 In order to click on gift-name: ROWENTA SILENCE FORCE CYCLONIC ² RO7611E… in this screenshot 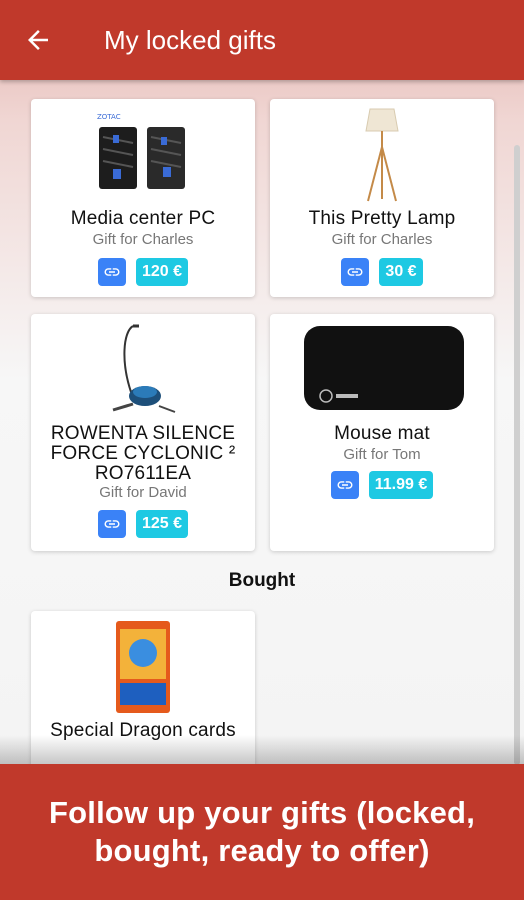, I will do `click(143, 453)`.